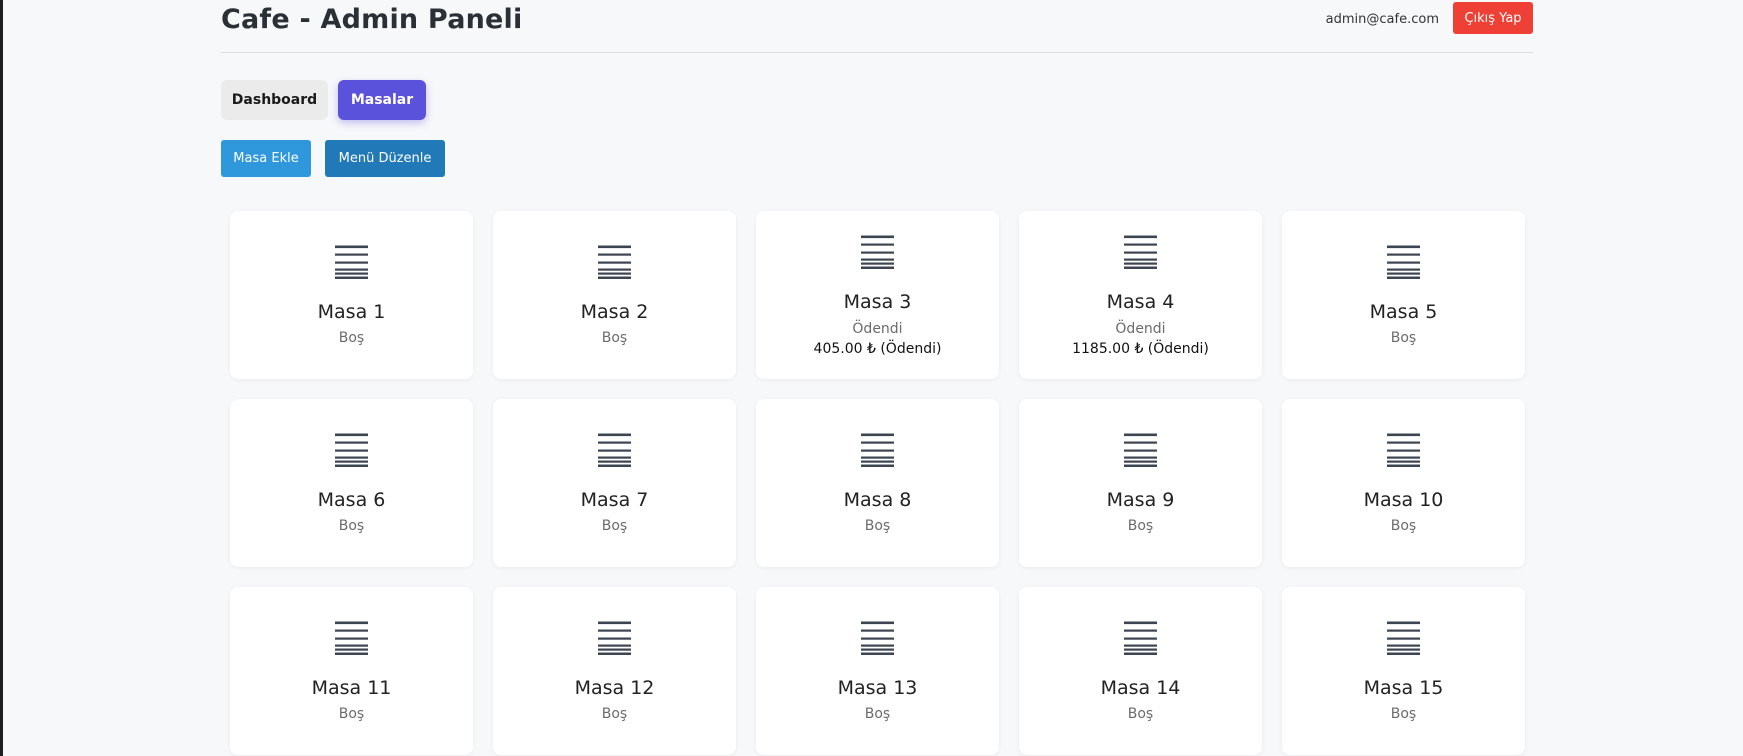 The width and height of the screenshot is (1743, 756). Describe the element at coordinates (877, 349) in the screenshot. I see `table-amount: 405.00 ₺ (Ödendi)` at that location.